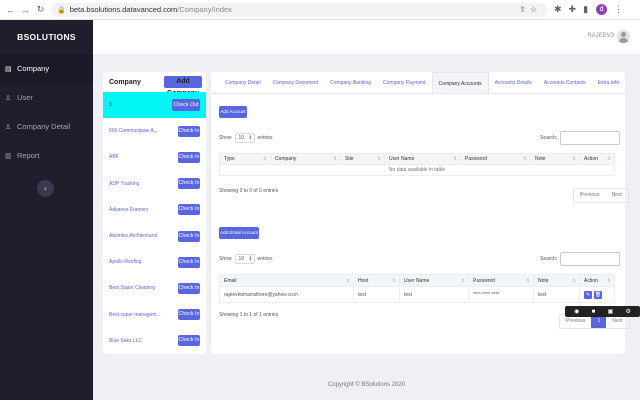  What do you see at coordinates (46, 126) in the screenshot?
I see `sidebar-item-company-detail: ♙ Company Detail` at bounding box center [46, 126].